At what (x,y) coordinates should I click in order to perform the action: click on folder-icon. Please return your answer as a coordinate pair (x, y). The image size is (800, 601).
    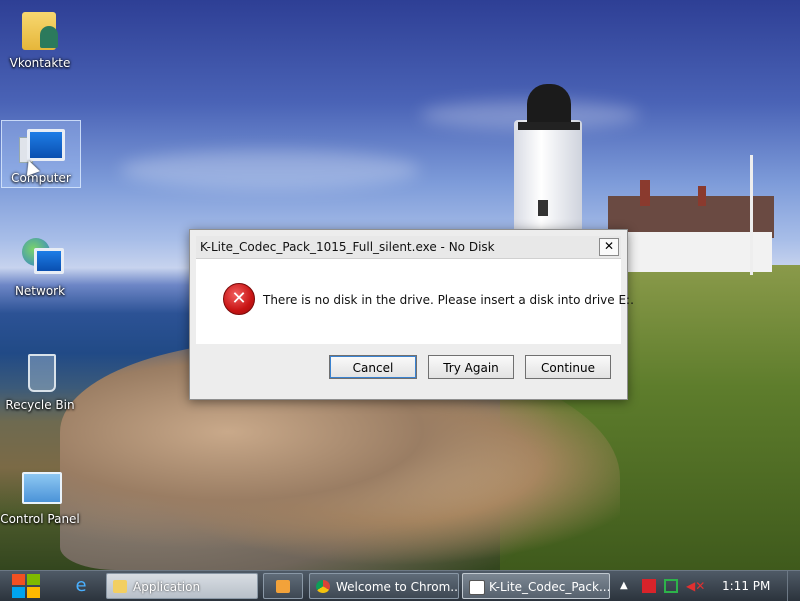
    Looking at the image, I should click on (120, 586).